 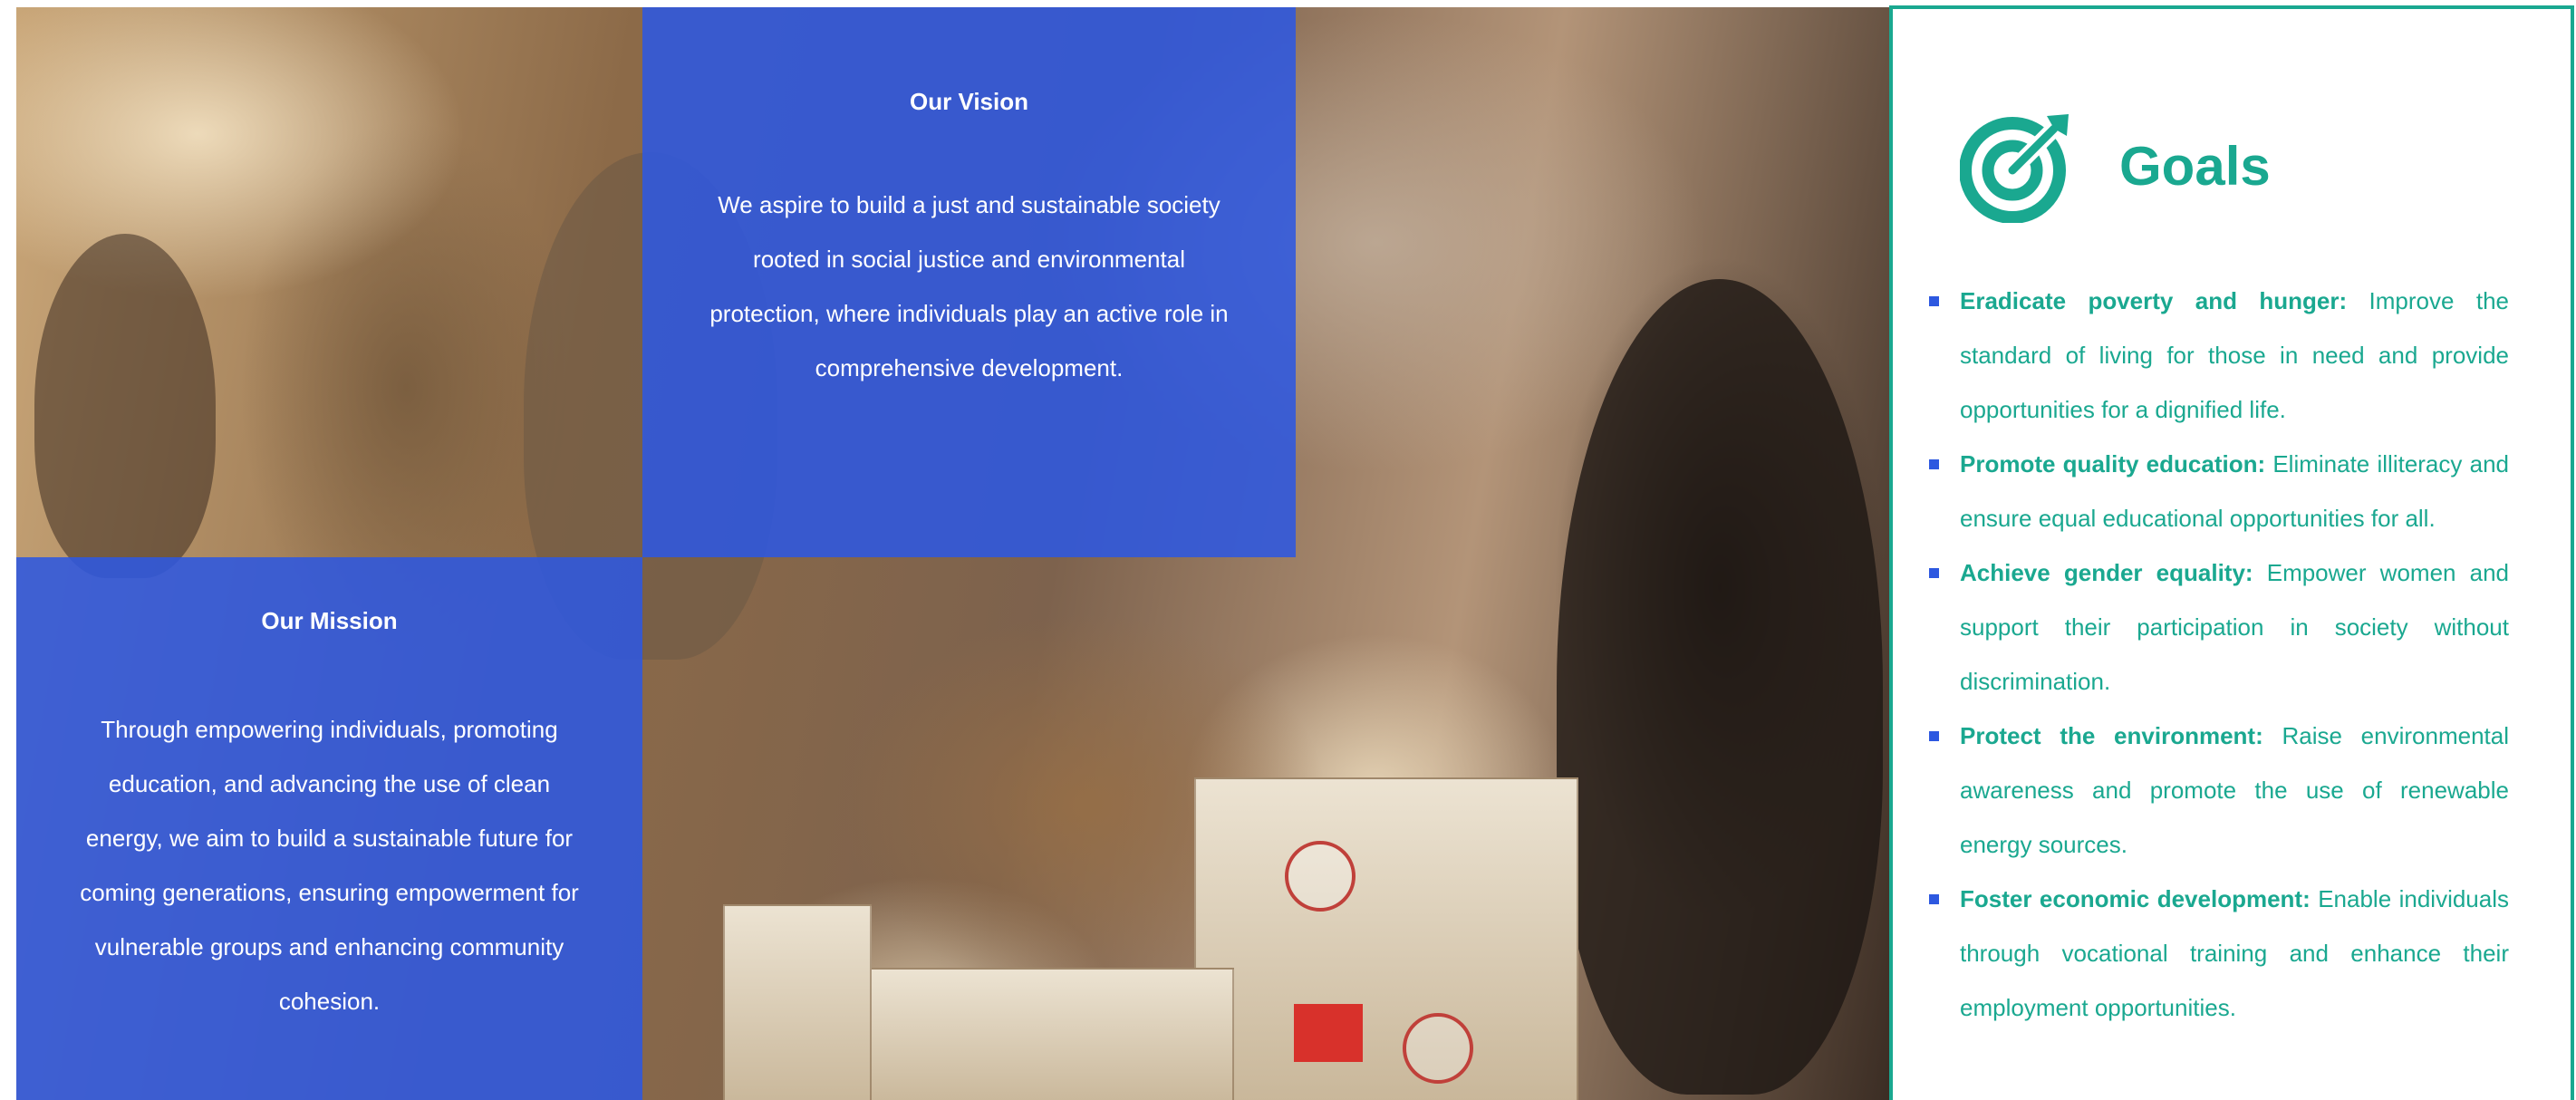 What do you see at coordinates (969, 101) in the screenshot?
I see `vision-title: Our Vision` at bounding box center [969, 101].